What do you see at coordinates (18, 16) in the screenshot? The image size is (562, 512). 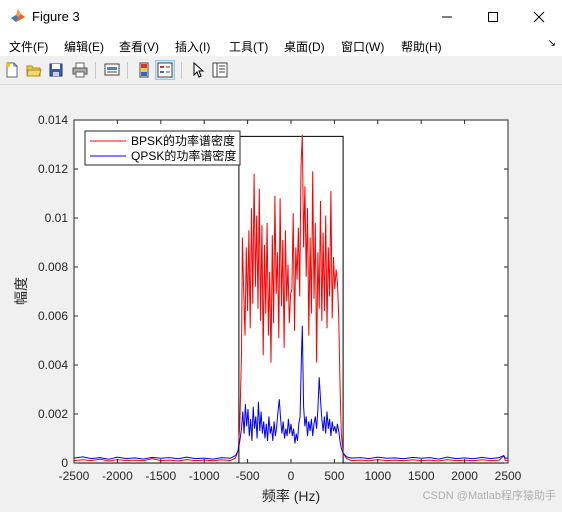 I see `matlab-logo-icon` at bounding box center [18, 16].